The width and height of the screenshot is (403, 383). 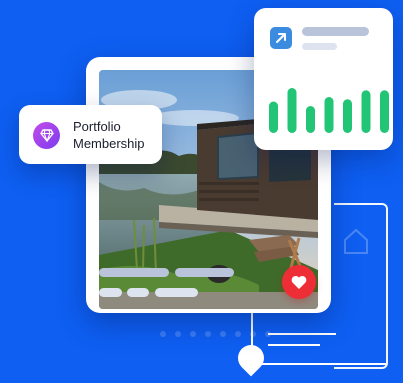 What do you see at coordinates (97, 126) in the screenshot?
I see `badge-title-line: Portfolio` at bounding box center [97, 126].